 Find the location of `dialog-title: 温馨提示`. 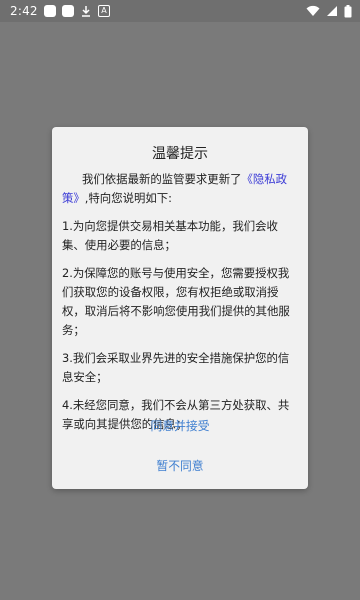

dialog-title: 温馨提示 is located at coordinates (180, 154).